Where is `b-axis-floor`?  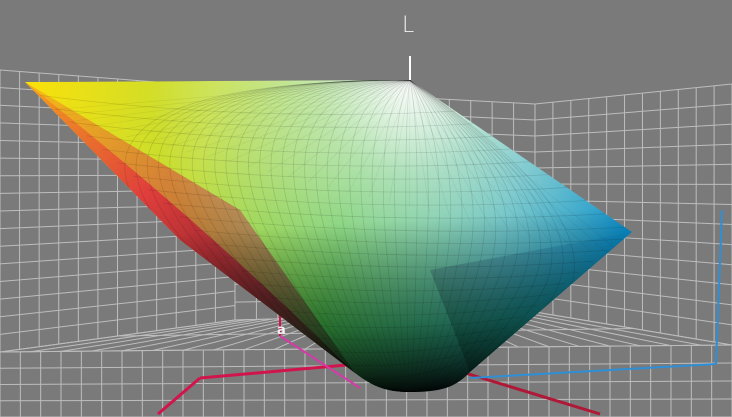 b-axis-floor is located at coordinates (593, 371).